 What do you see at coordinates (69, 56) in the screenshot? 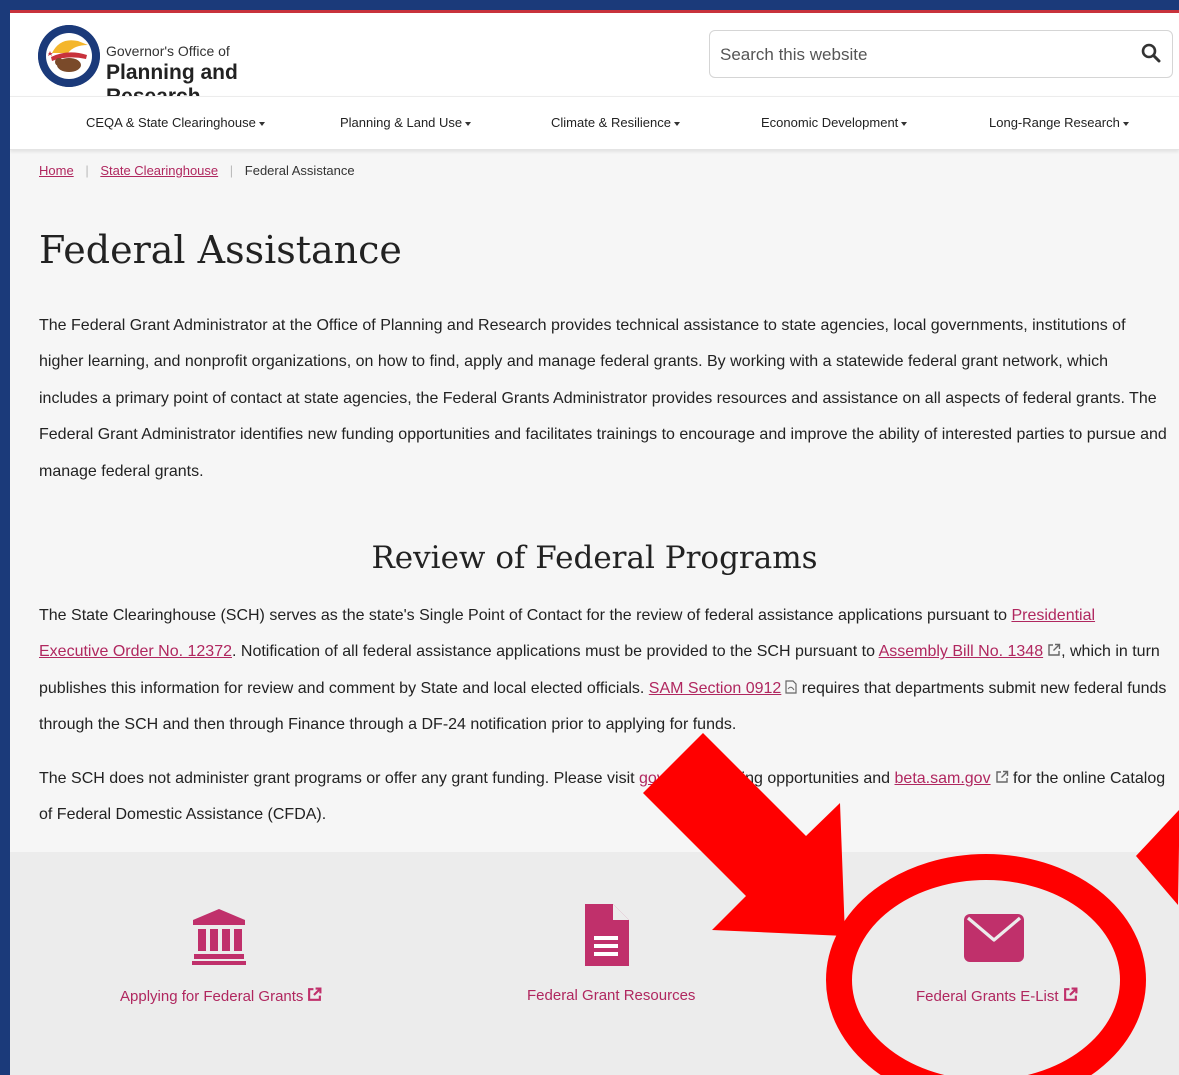
I see `seal-icon` at bounding box center [69, 56].